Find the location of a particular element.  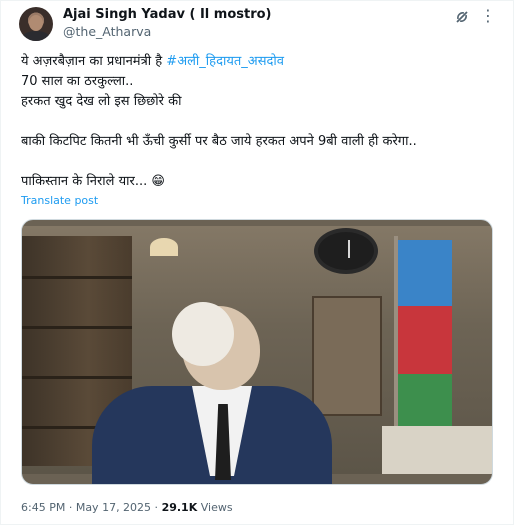

post-line-2: 70 साल का ठरकुल्ला.. is located at coordinates (77, 81).